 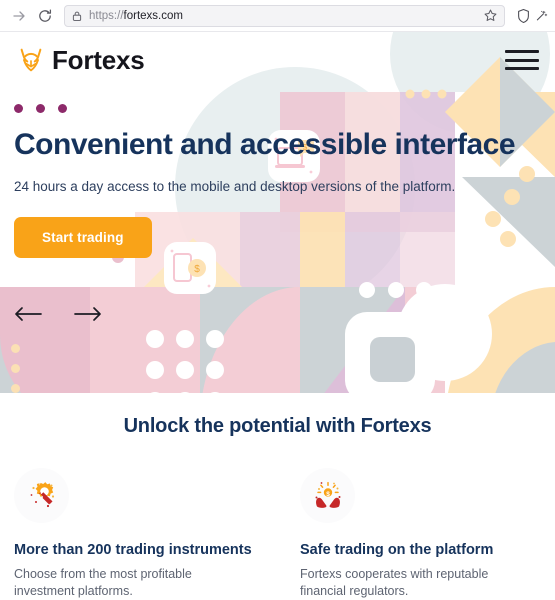 I want to click on shield-button, so click(x=523, y=16).